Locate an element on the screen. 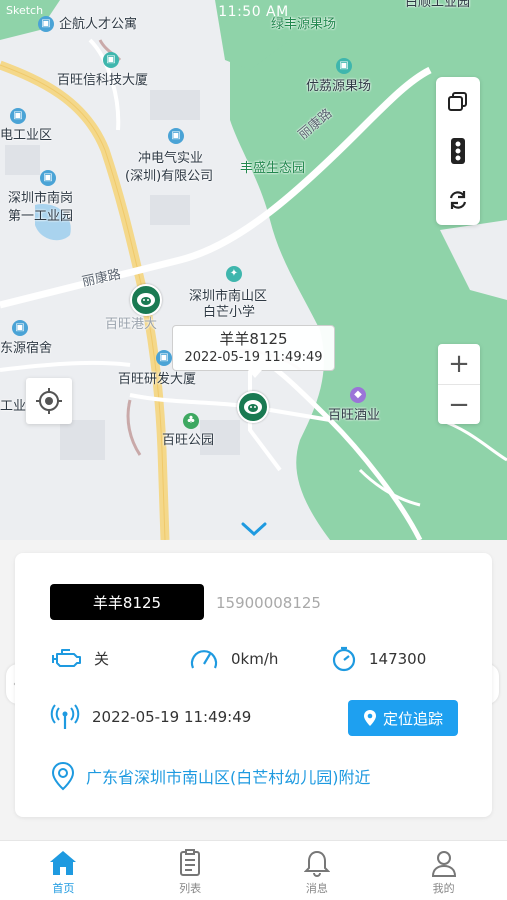  poi-park: 百旺公园 is located at coordinates (188, 440).